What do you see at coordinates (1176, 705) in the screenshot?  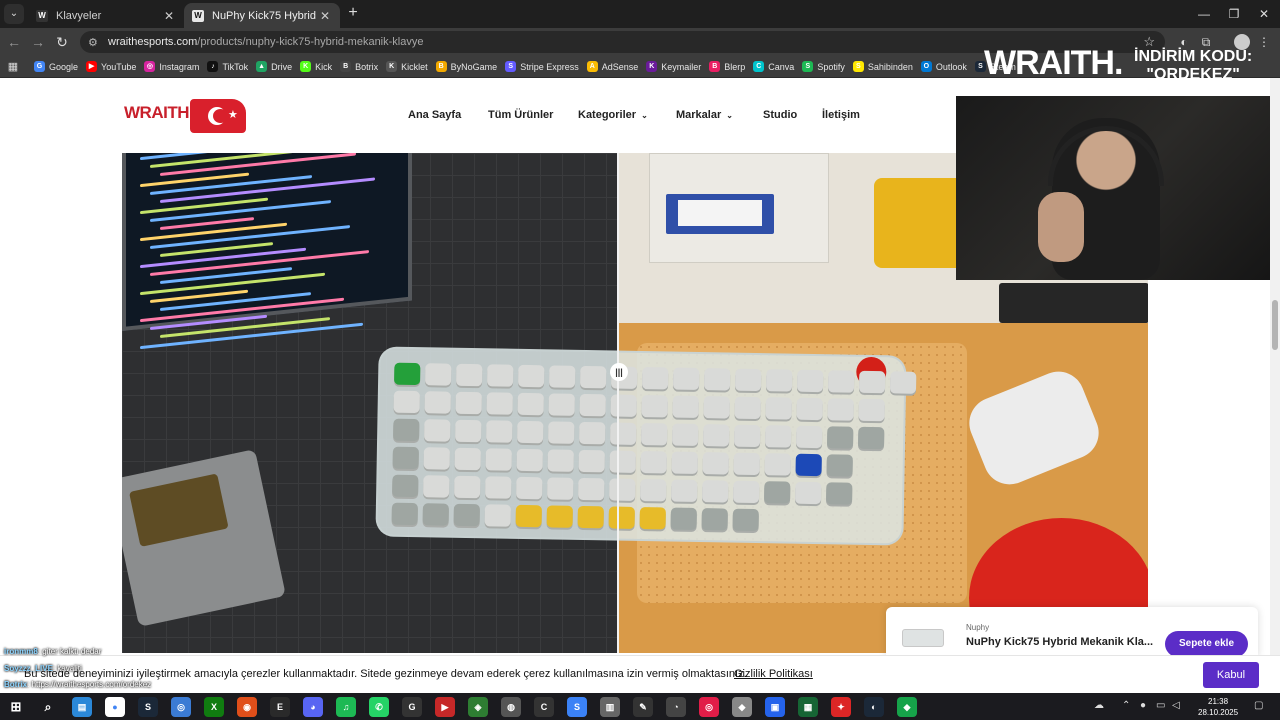 I see `volume-icon: ◁` at bounding box center [1176, 705].